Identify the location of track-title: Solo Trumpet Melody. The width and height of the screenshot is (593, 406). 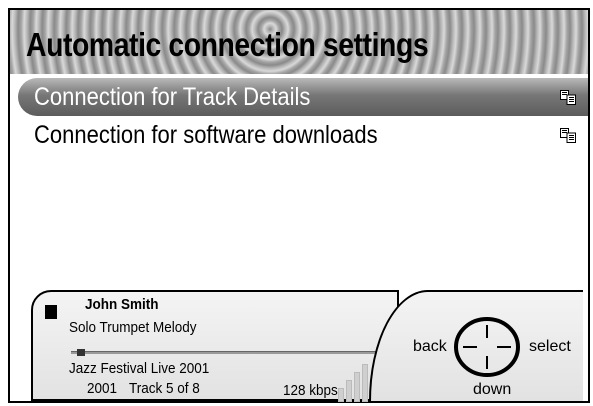
(133, 327).